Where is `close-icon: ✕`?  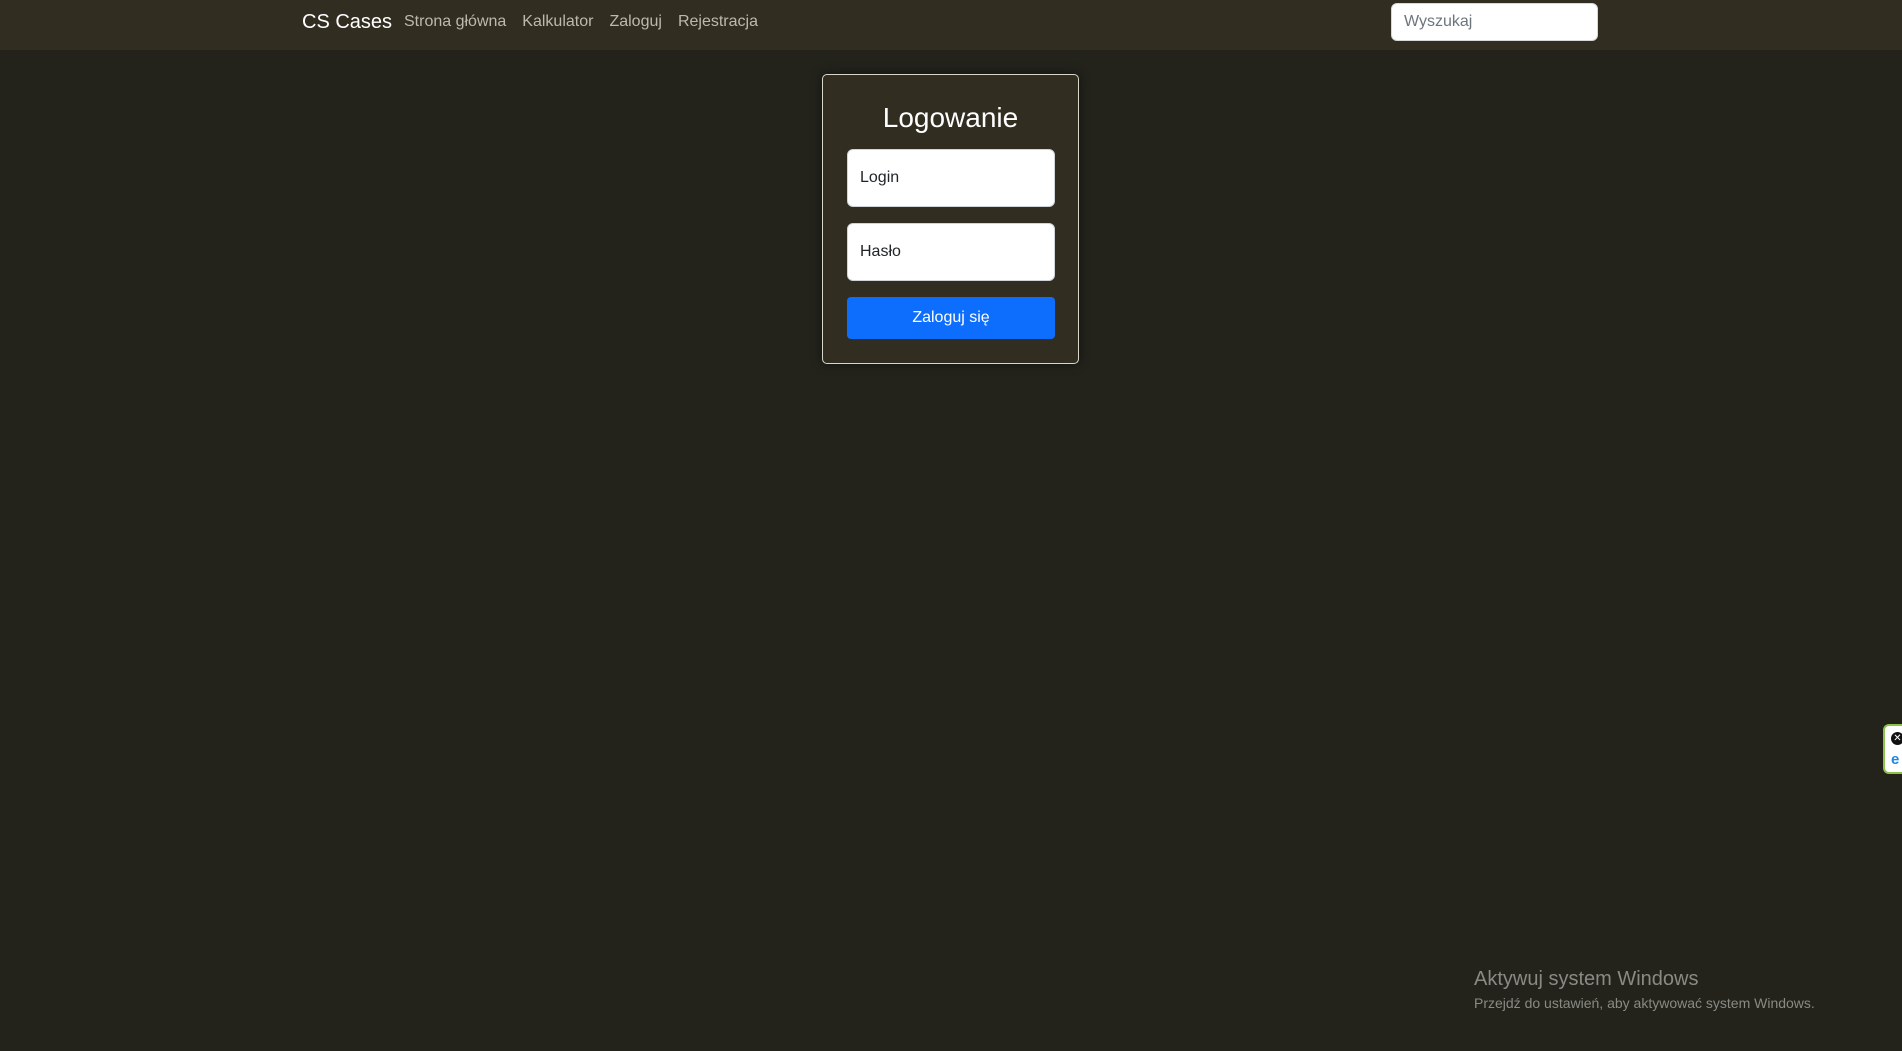
close-icon: ✕ is located at coordinates (1896, 738).